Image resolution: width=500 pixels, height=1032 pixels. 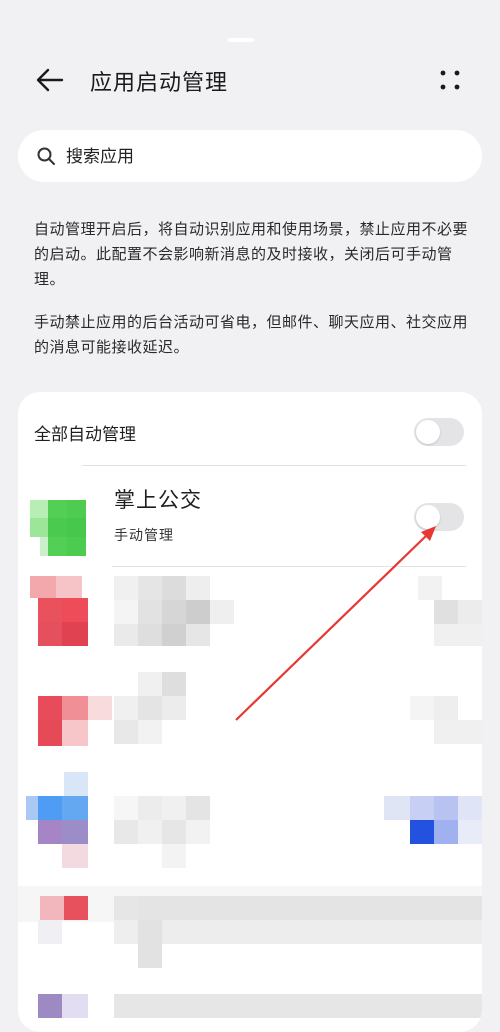 What do you see at coordinates (256, 157) in the screenshot?
I see `search-input` at bounding box center [256, 157].